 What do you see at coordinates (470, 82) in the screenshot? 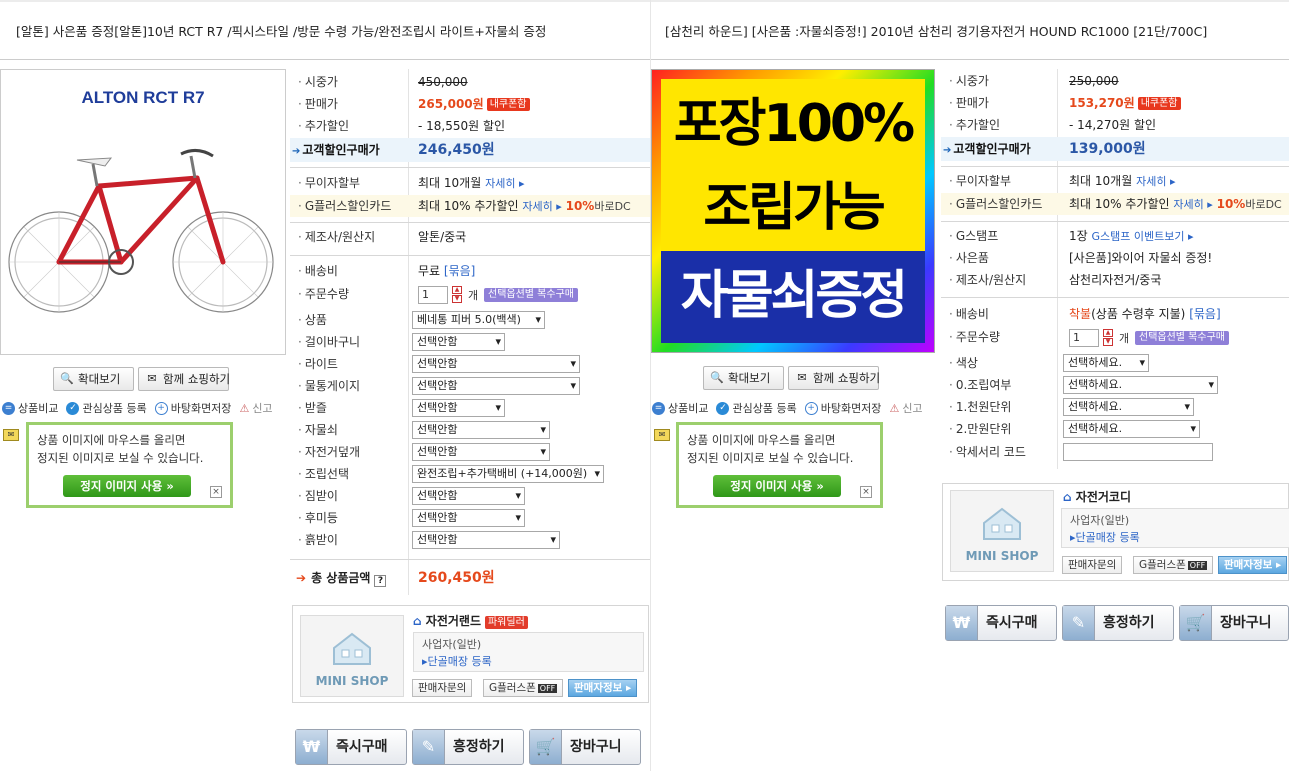
I see `list-price-row: 시중가 450,000` at bounding box center [470, 82].